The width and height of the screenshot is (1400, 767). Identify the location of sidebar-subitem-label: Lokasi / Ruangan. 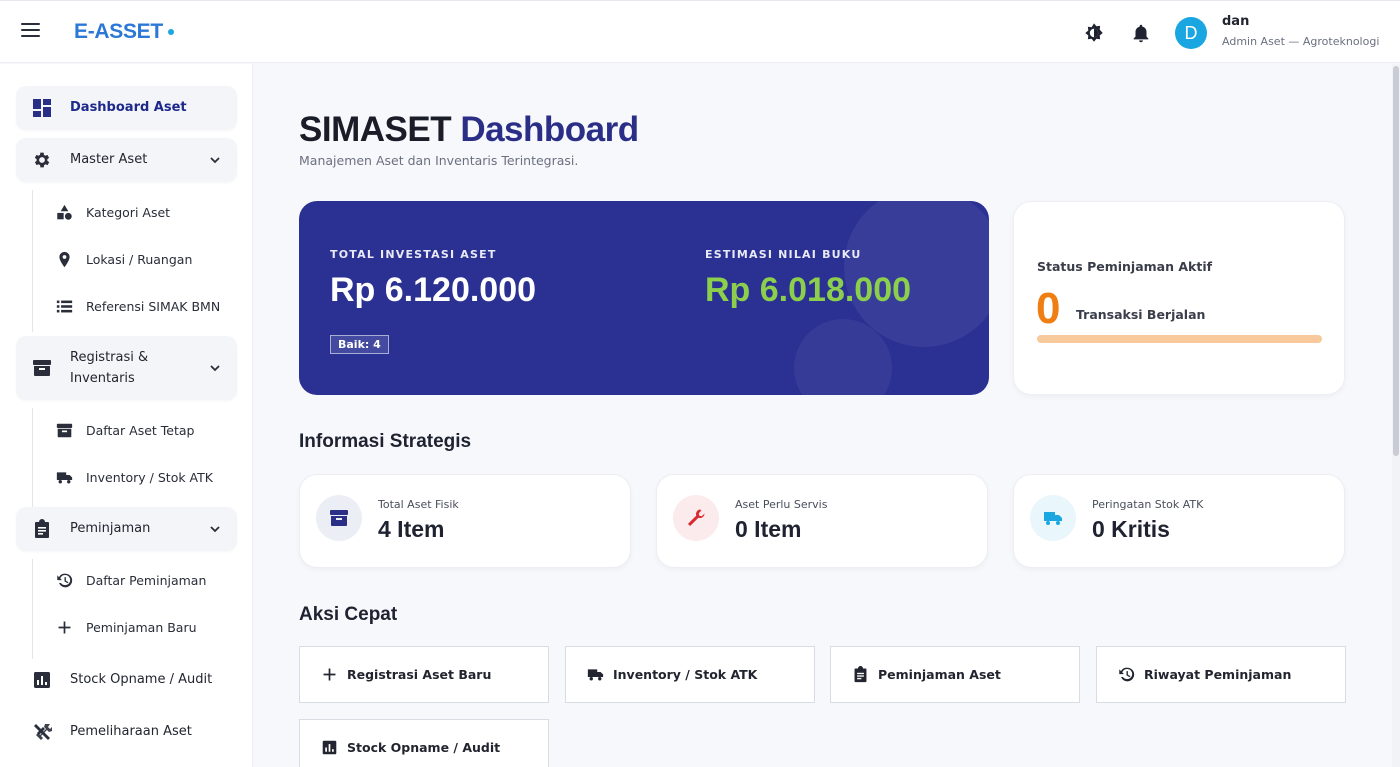
(139, 259).